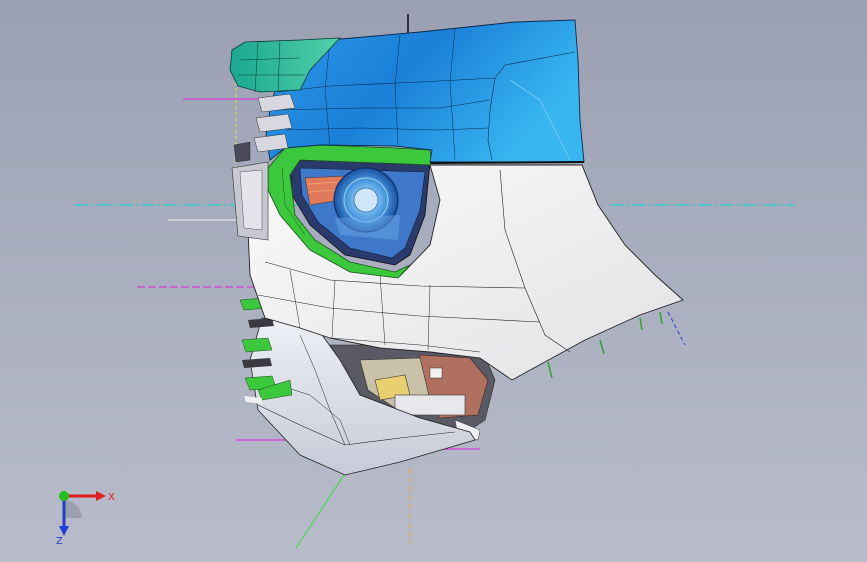  Describe the element at coordinates (85, 496) in the screenshot. I see `triad-x-arrow-icon` at that location.